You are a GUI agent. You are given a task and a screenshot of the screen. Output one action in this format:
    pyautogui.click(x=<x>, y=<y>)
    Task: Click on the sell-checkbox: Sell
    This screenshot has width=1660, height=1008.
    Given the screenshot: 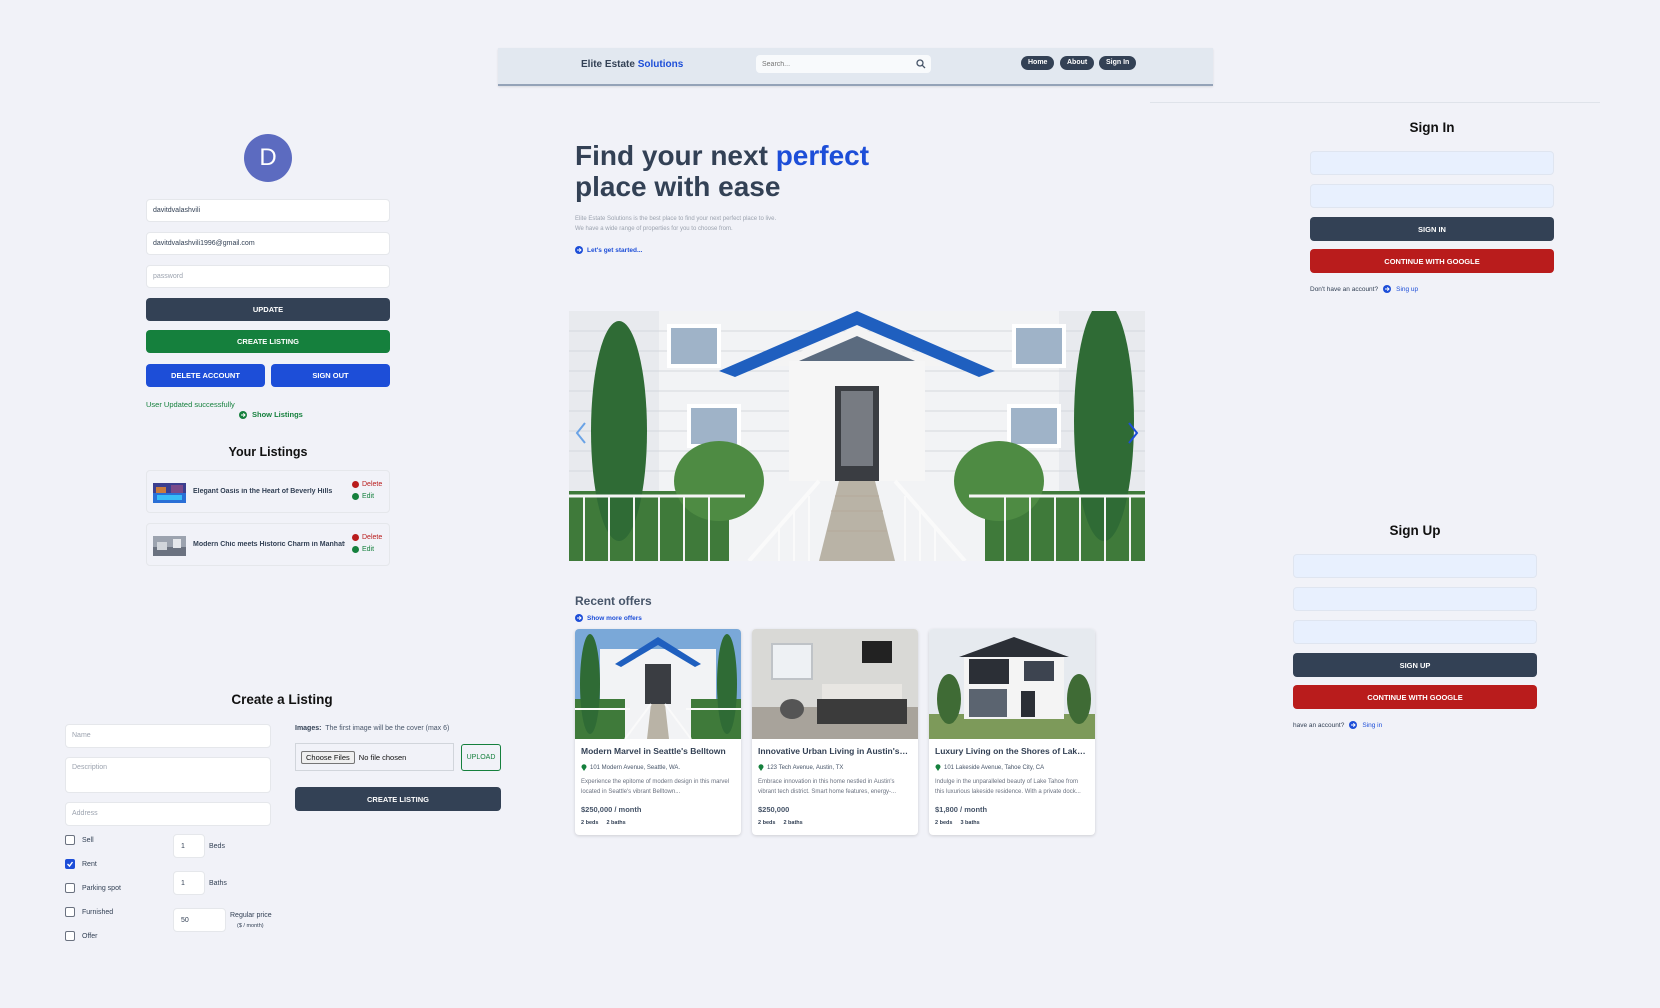 What is the action you would take?
    pyautogui.click(x=79, y=840)
    